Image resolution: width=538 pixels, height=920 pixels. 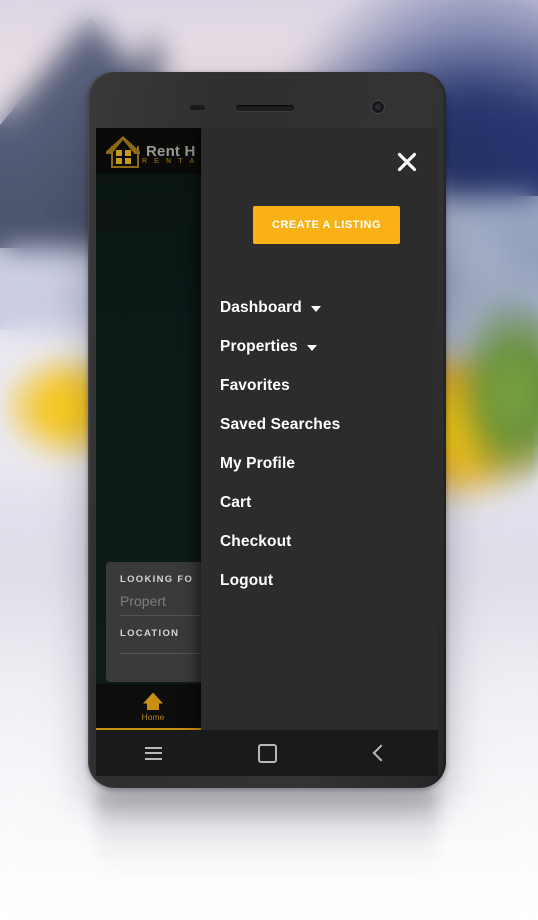 What do you see at coordinates (267, 833) in the screenshot?
I see `phone-reflection` at bounding box center [267, 833].